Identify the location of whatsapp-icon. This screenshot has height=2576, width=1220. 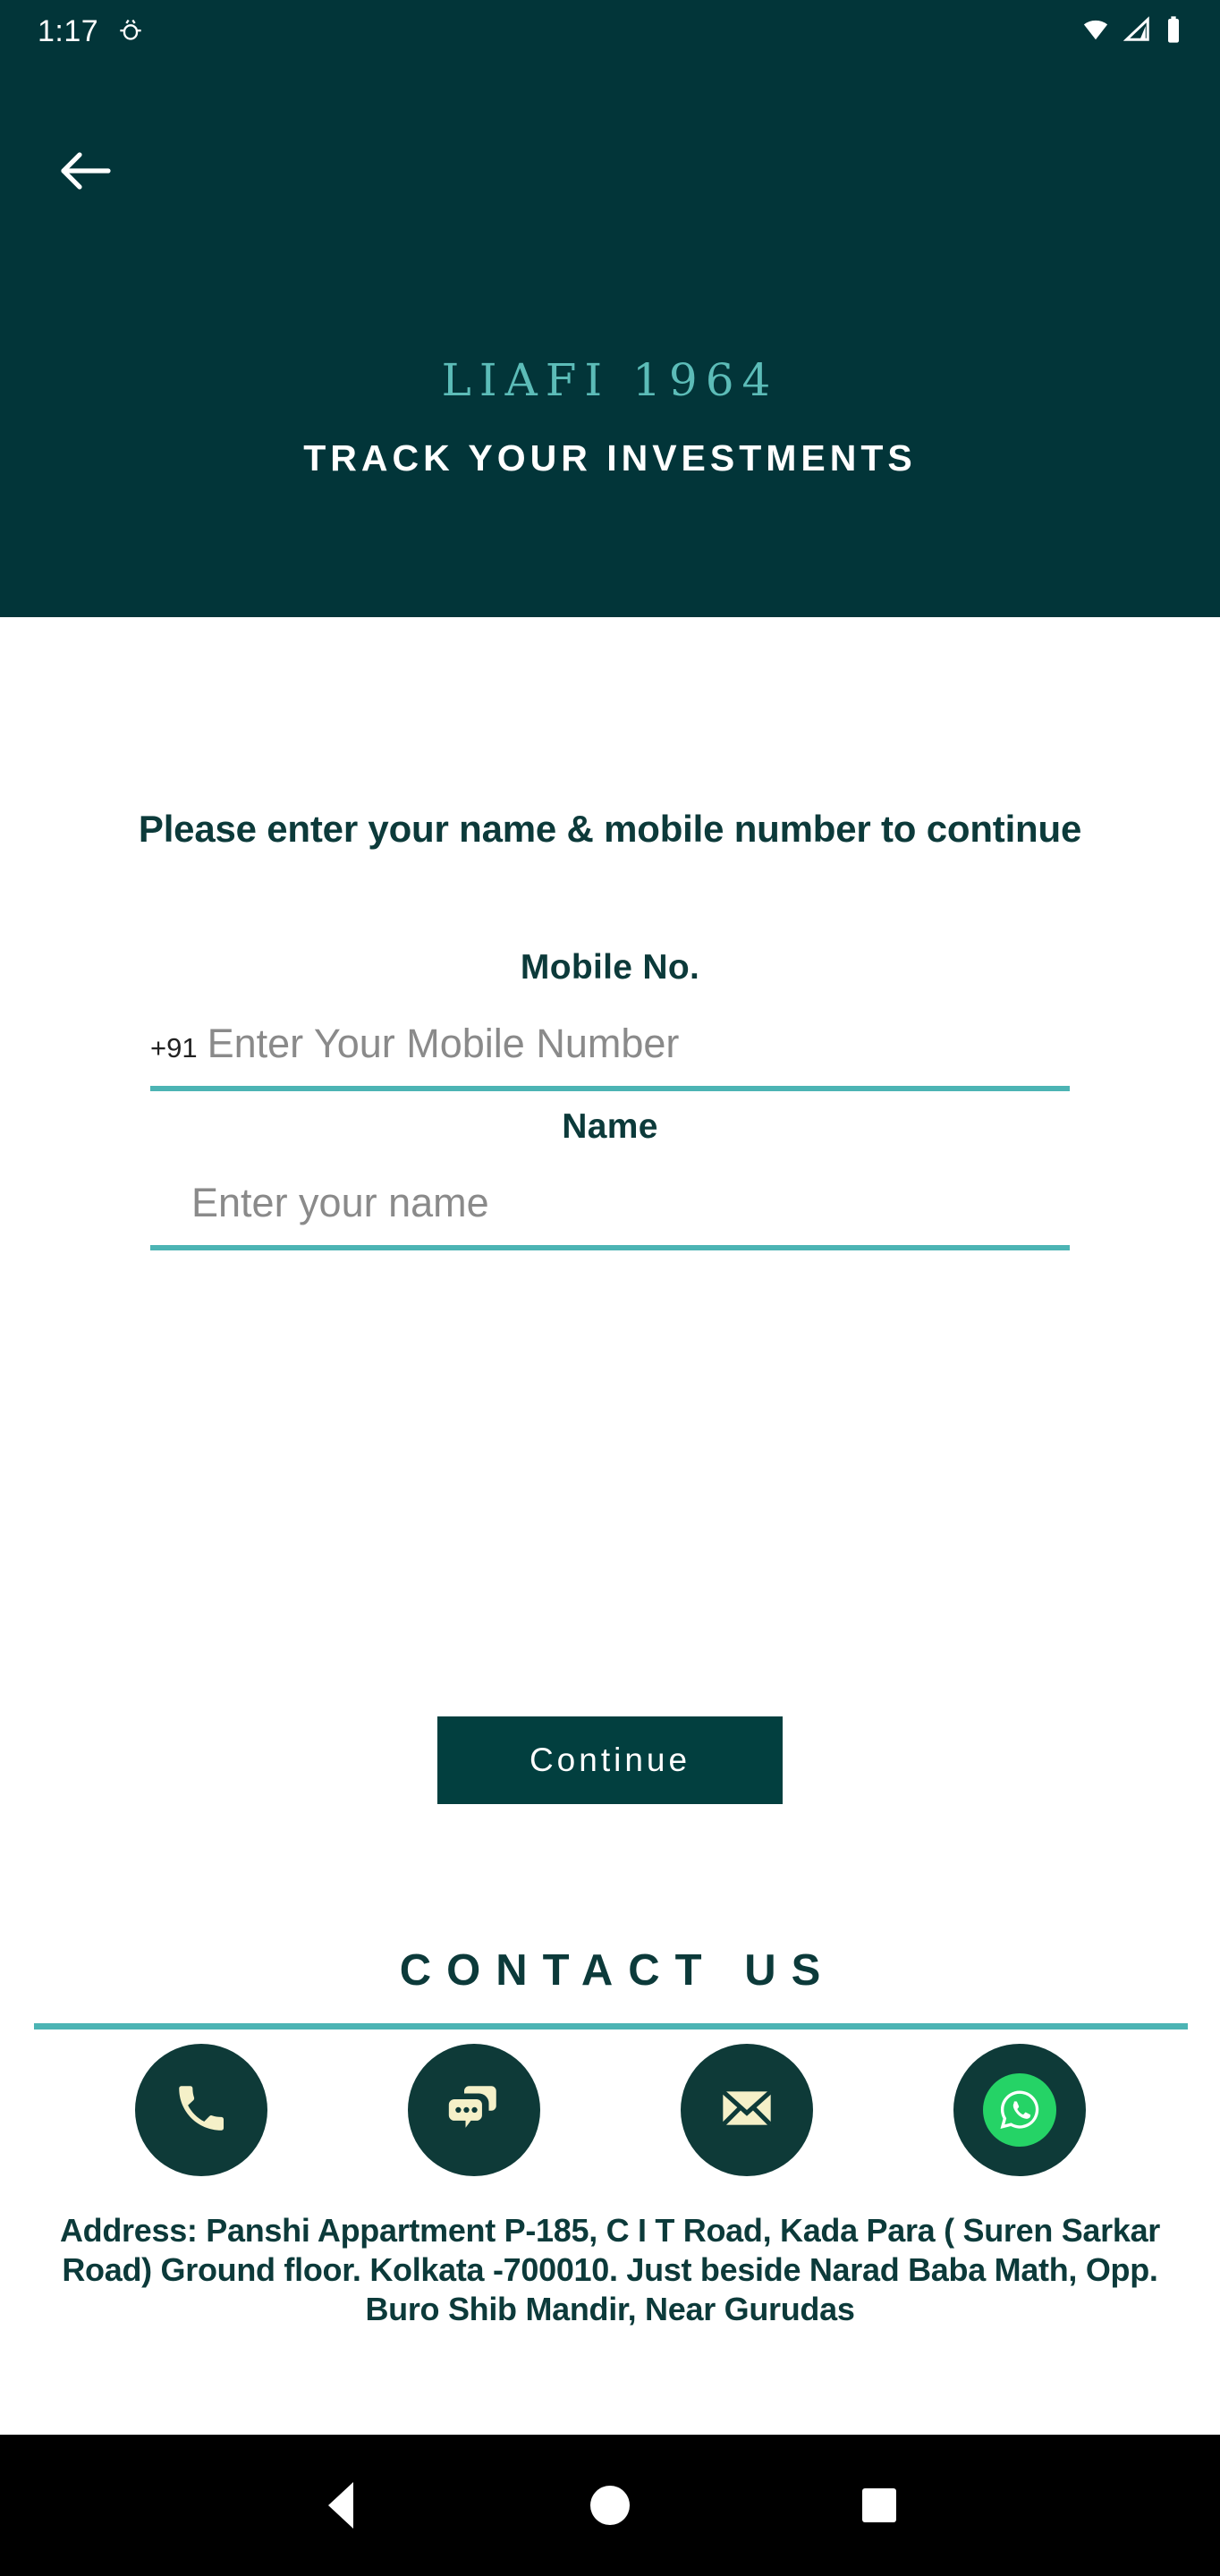
(1019, 2110).